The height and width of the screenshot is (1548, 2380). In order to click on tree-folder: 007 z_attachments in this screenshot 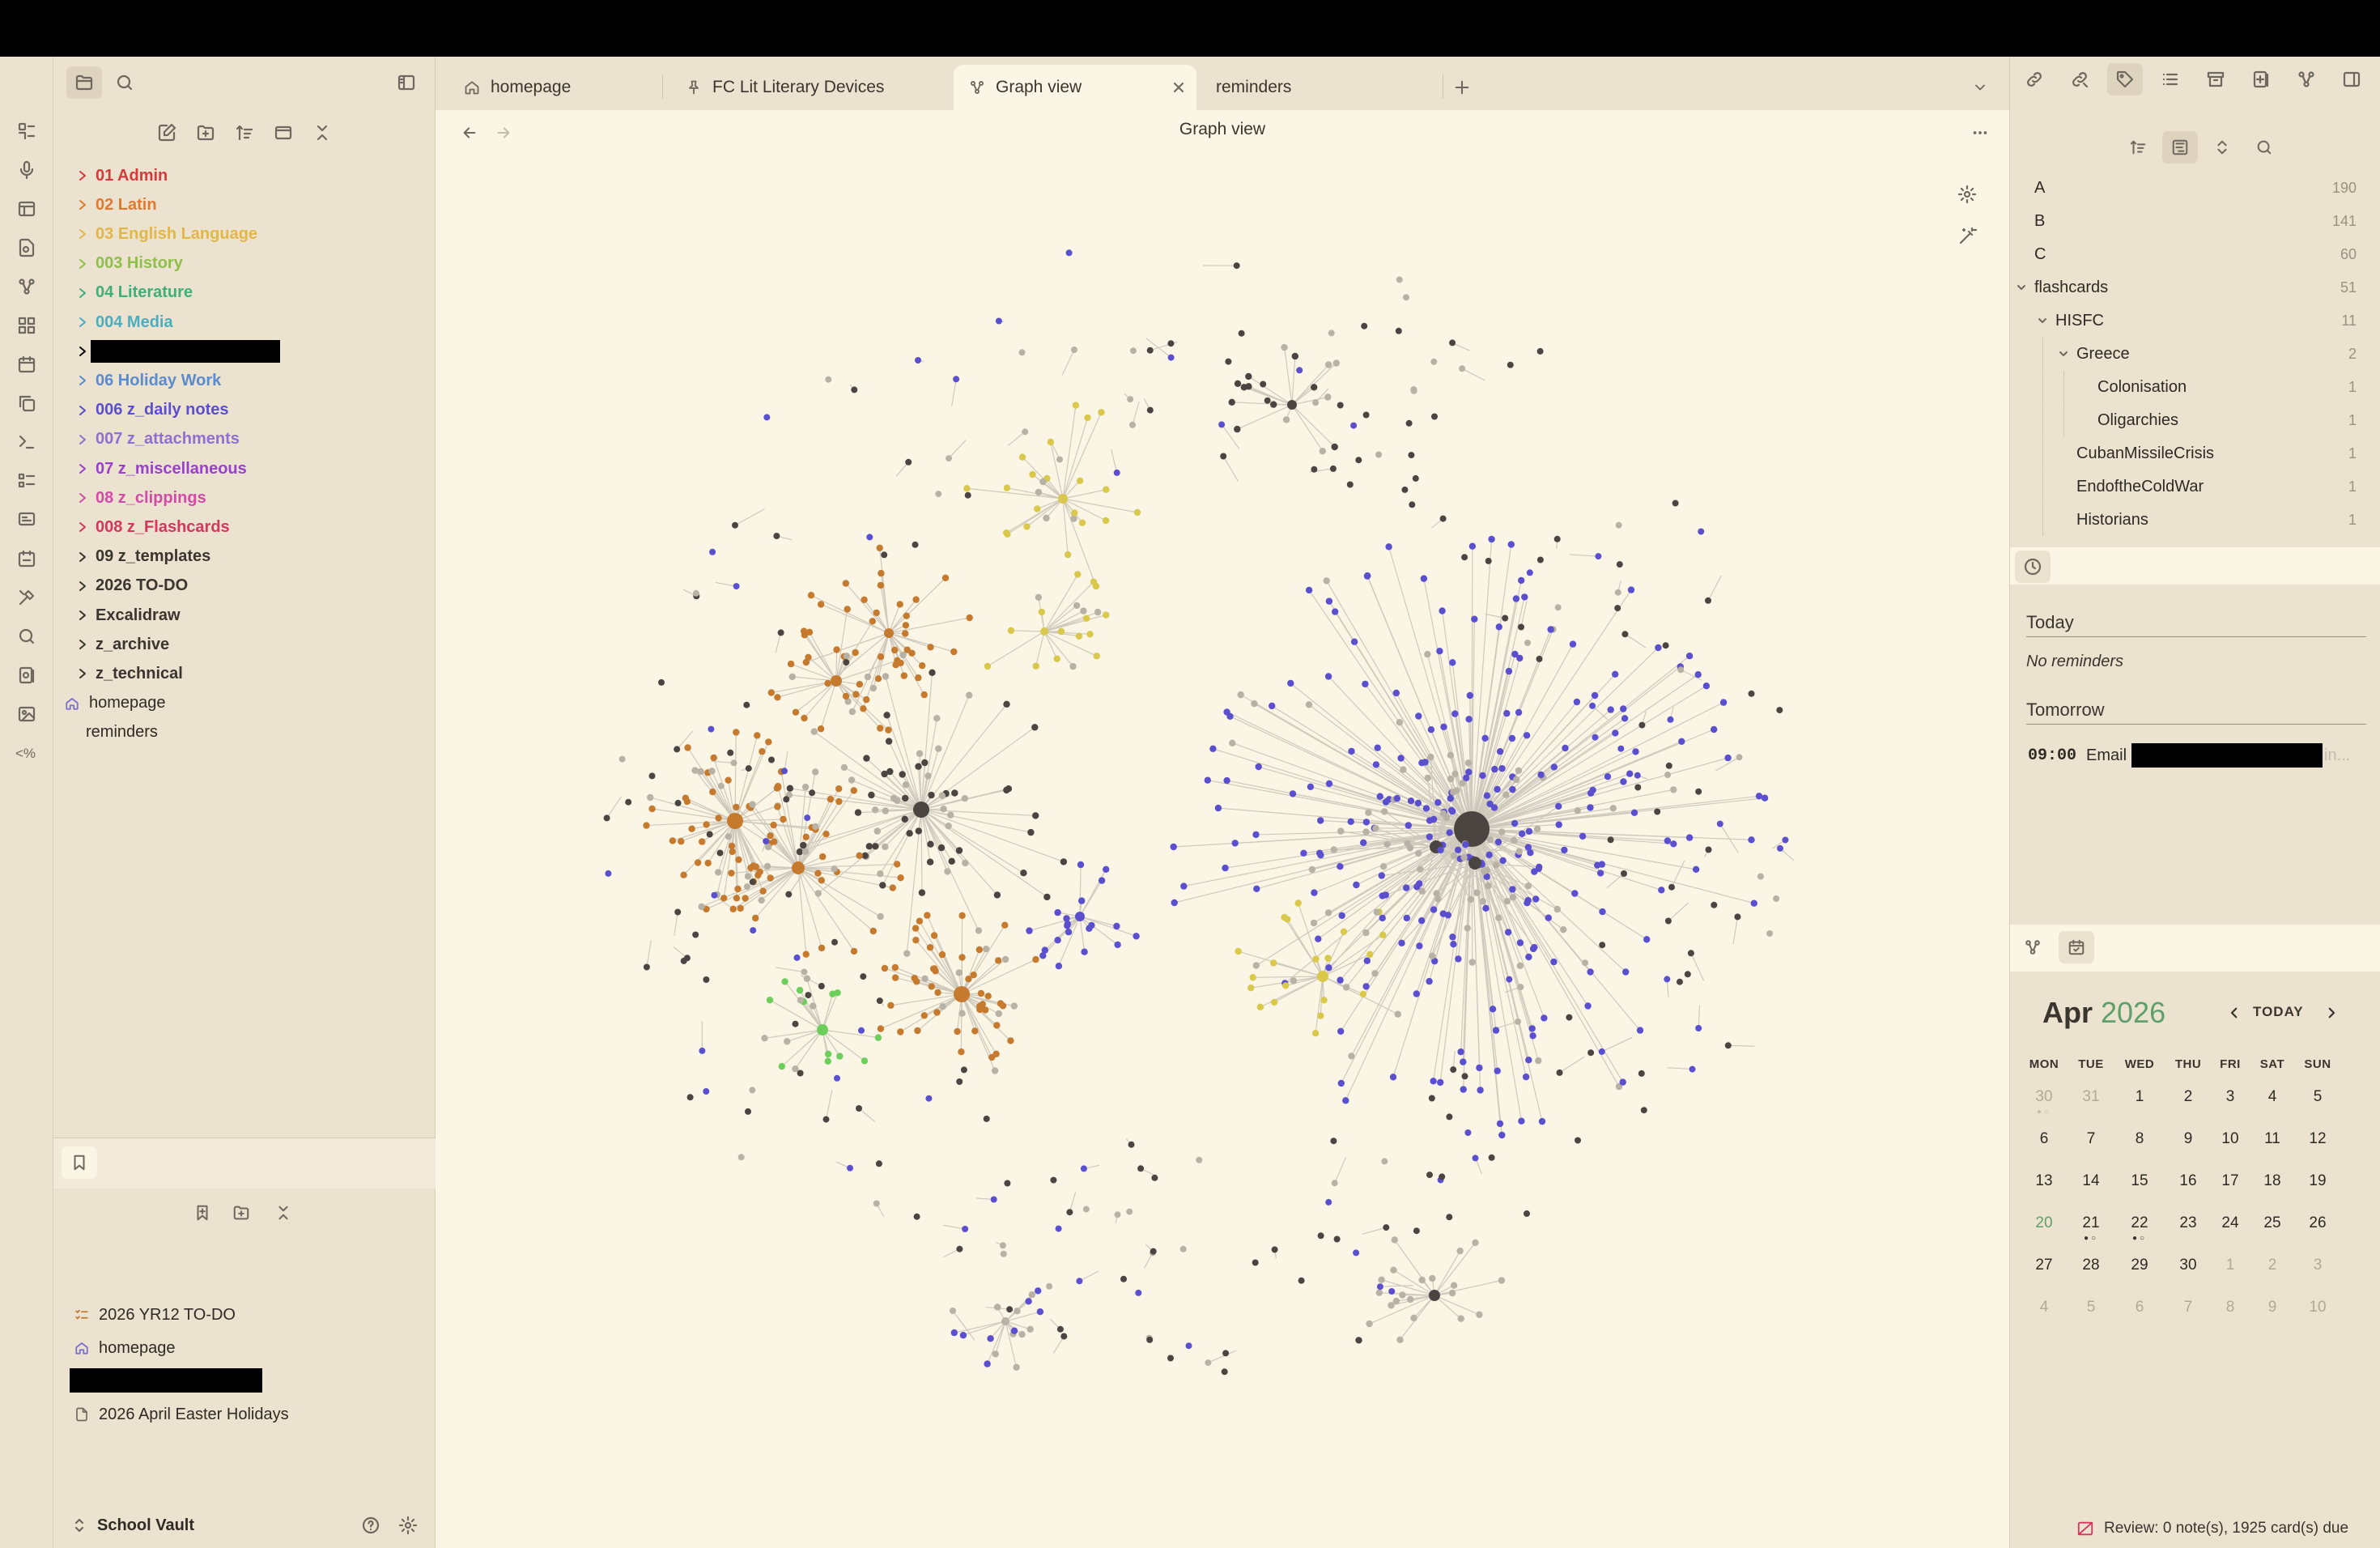, I will do `click(157, 440)`.